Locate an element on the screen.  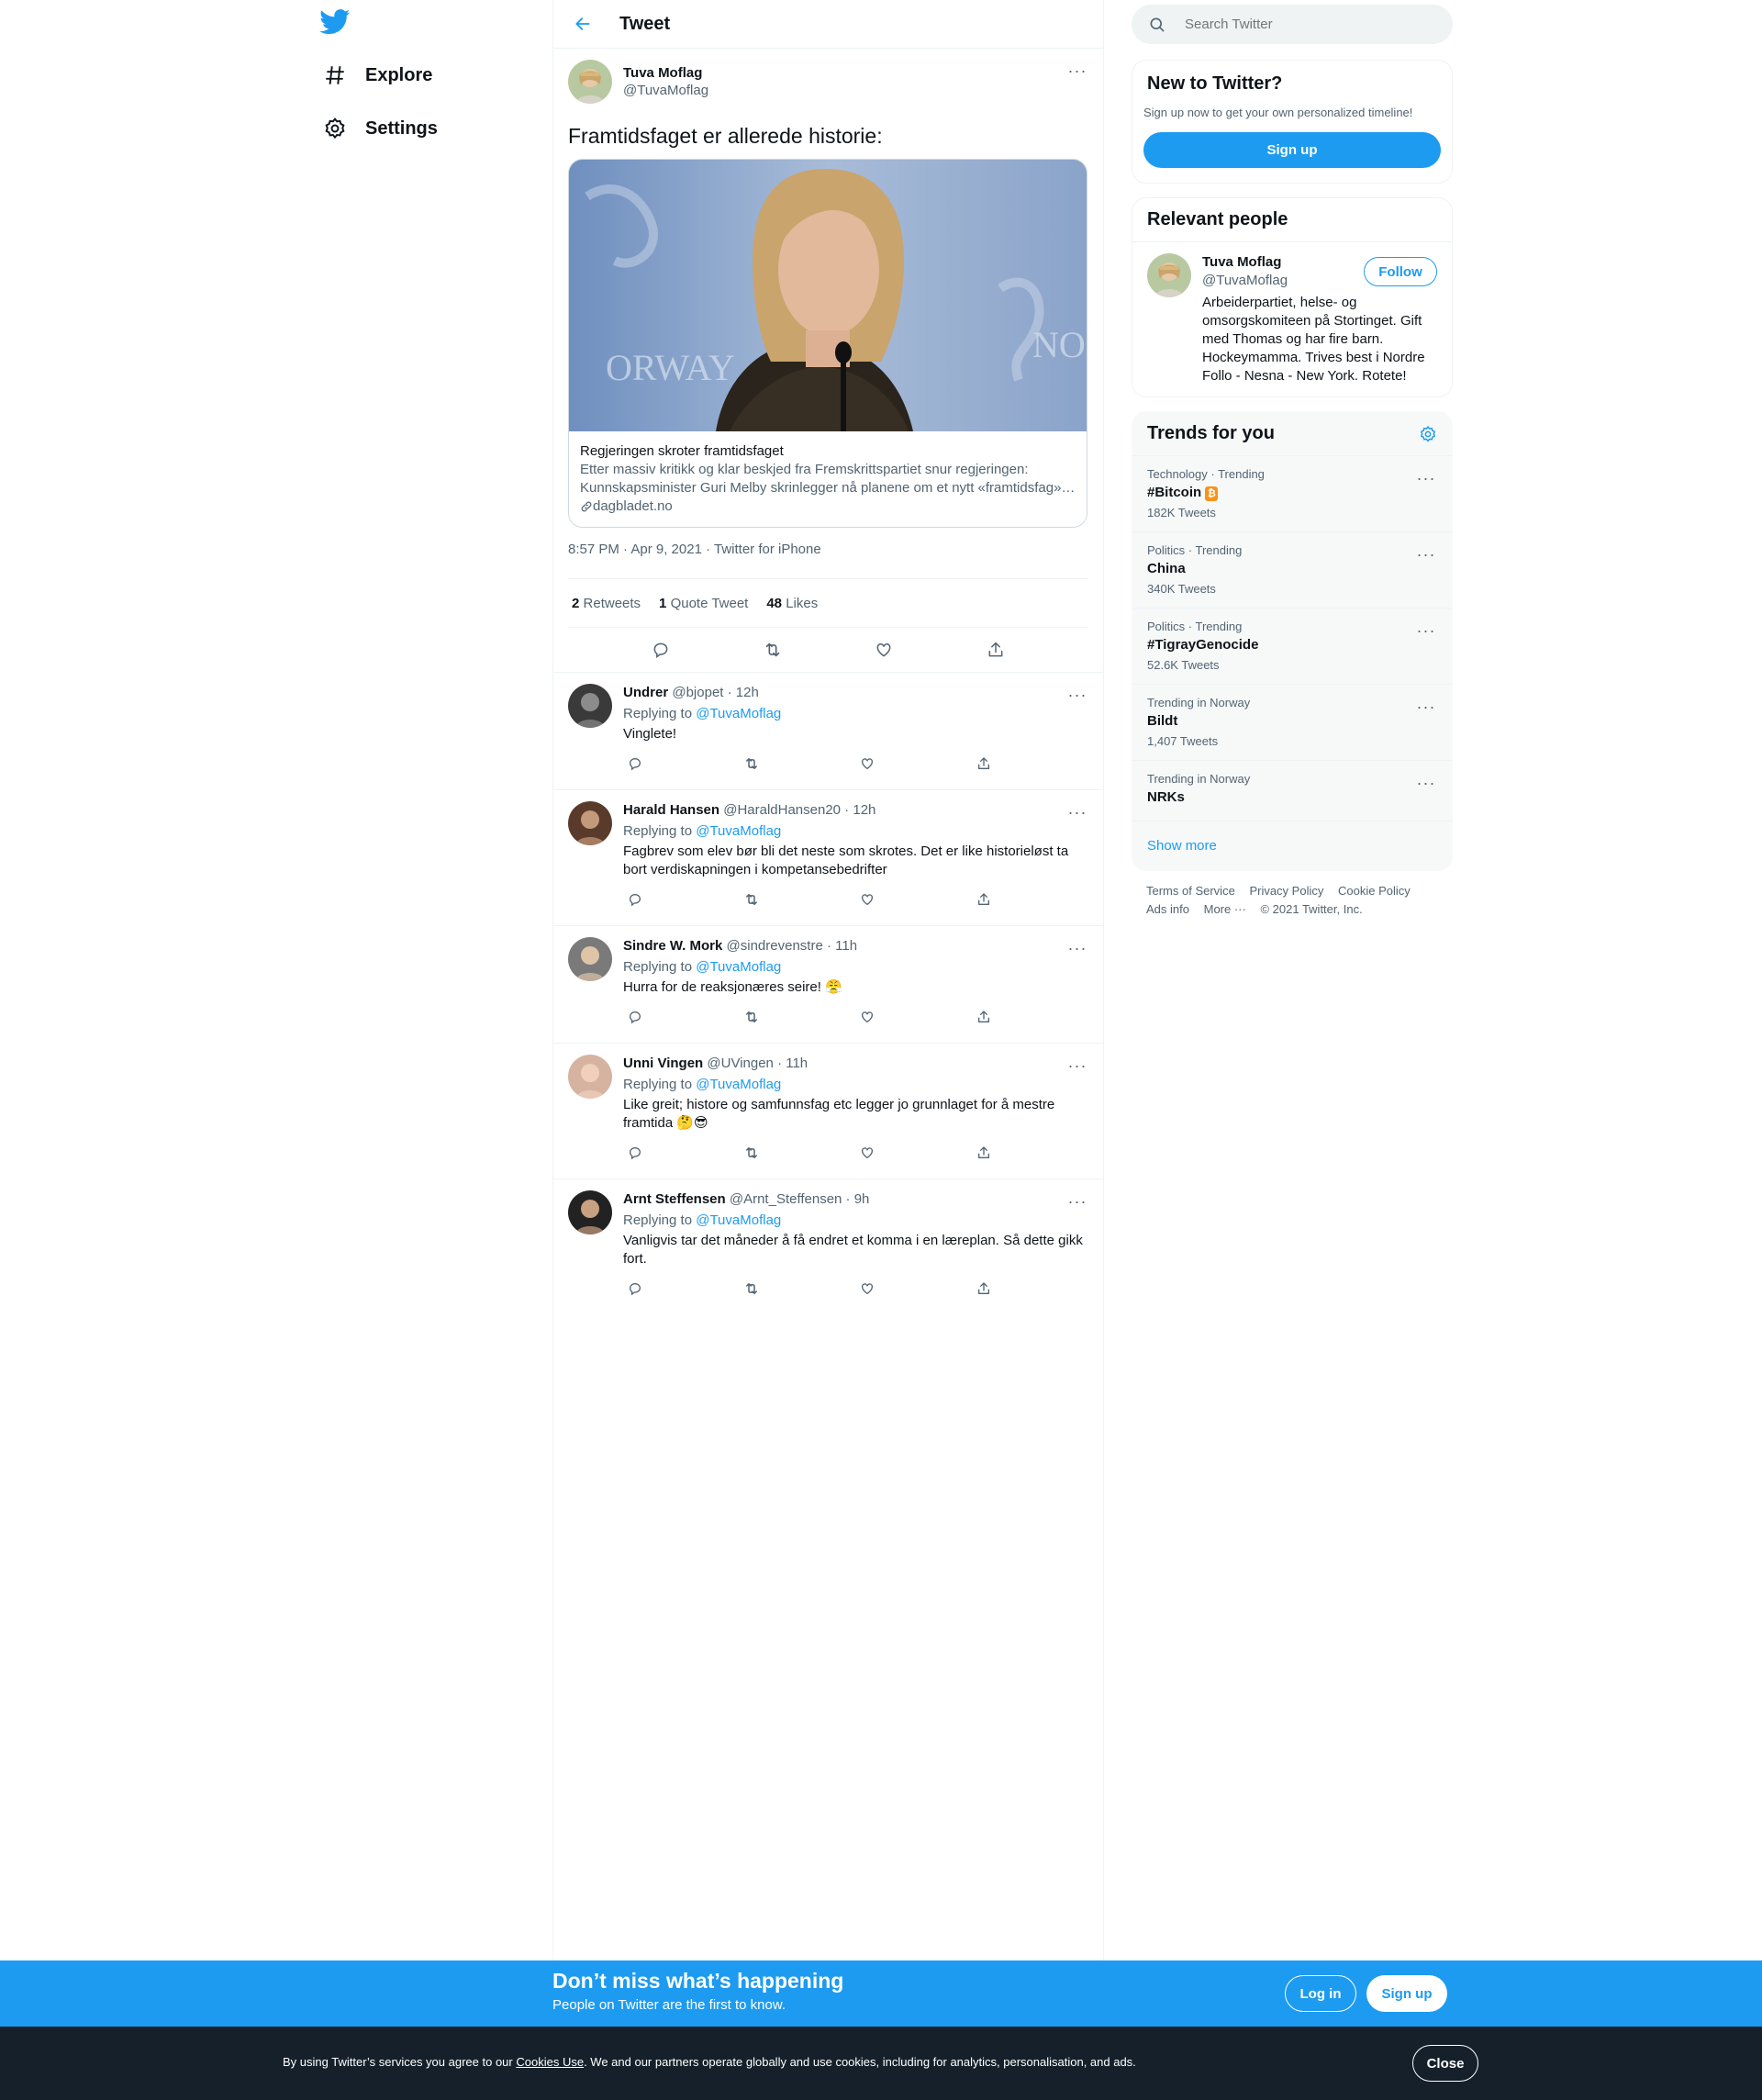
nav-explore: Explore is located at coordinates (376, 75).